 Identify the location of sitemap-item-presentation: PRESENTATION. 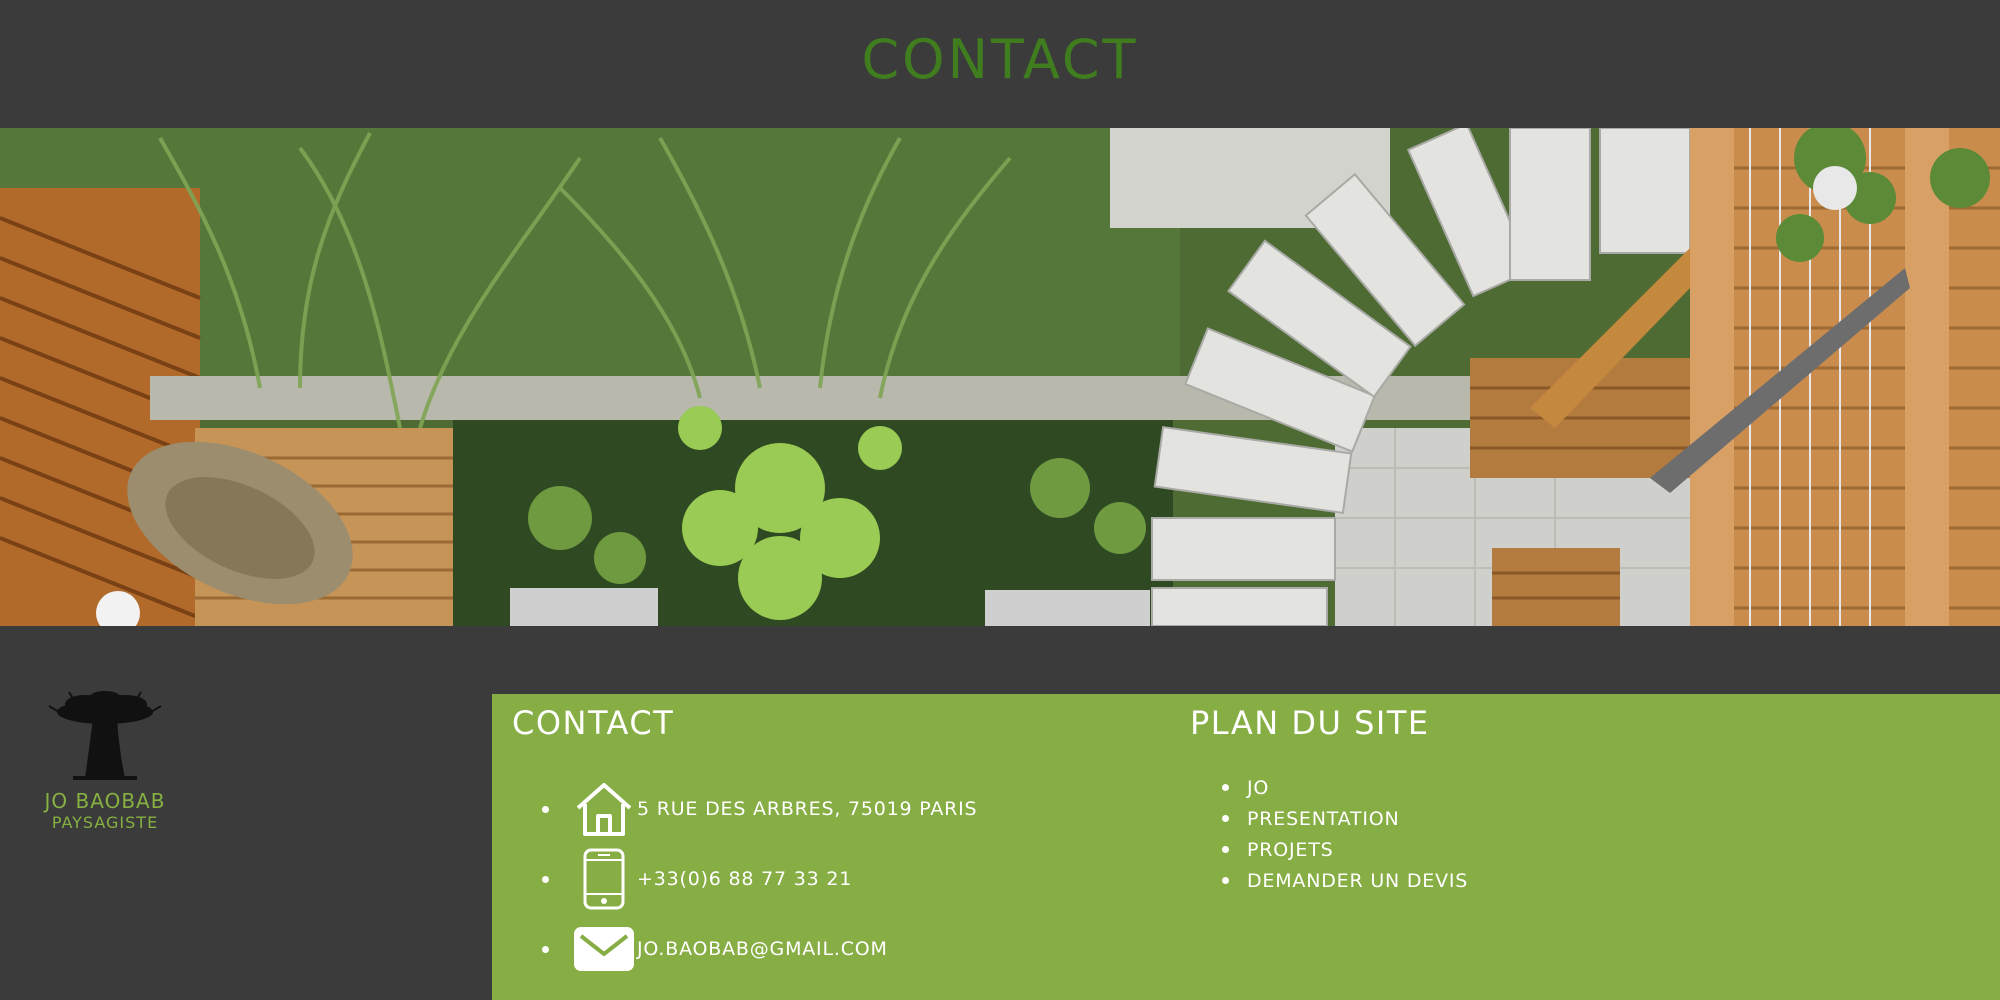
(1345, 818).